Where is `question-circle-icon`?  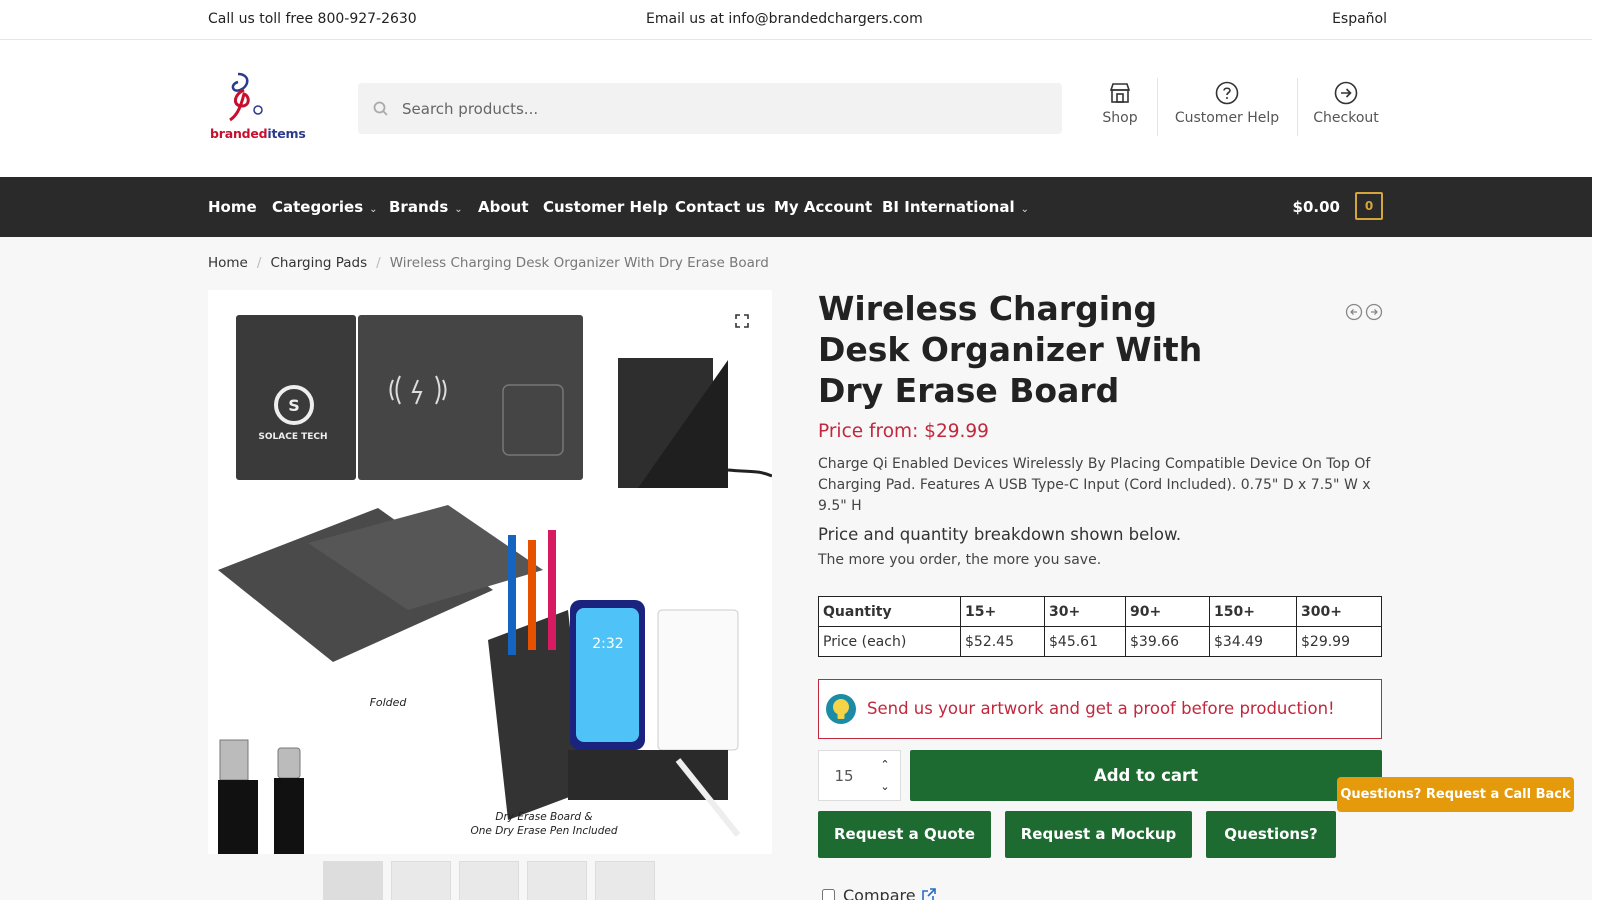
question-circle-icon is located at coordinates (1227, 93).